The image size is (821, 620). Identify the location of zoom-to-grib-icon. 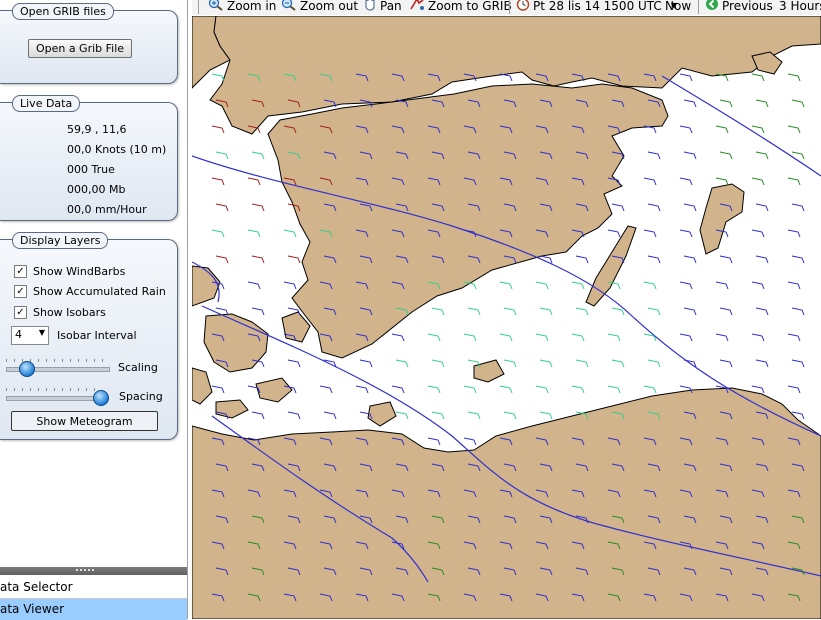
(417, 7).